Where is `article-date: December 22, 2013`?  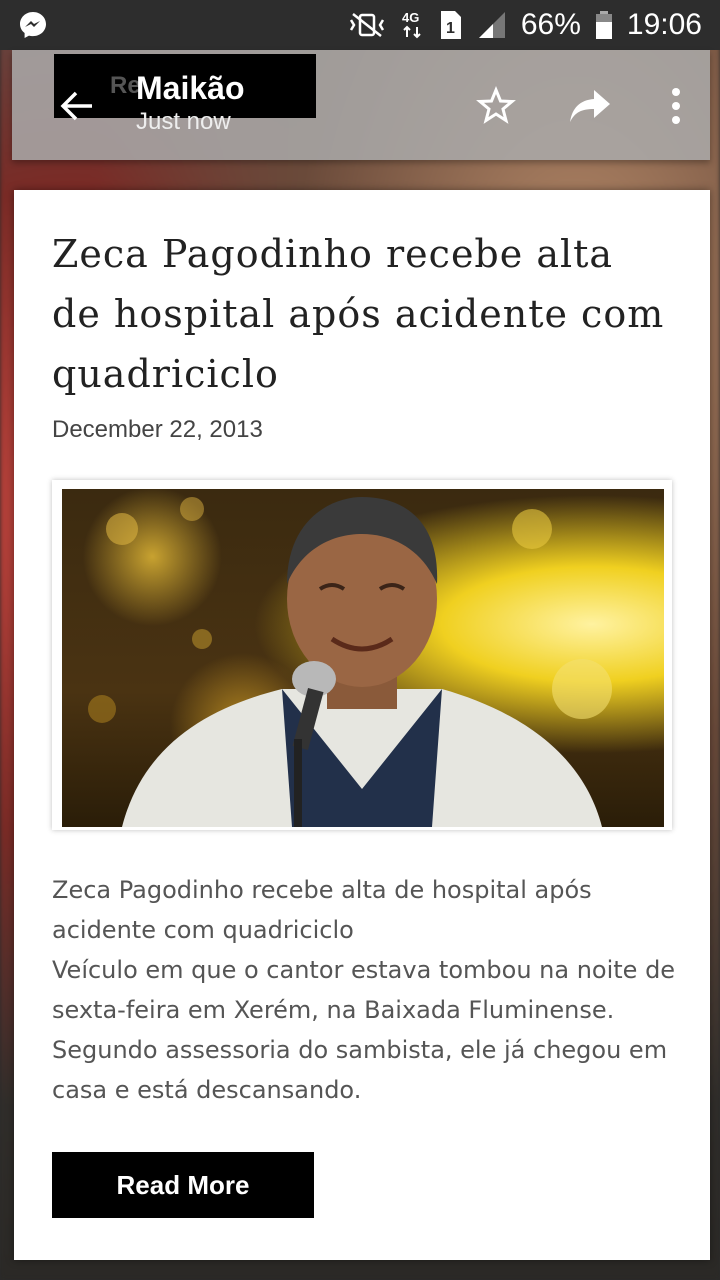 article-date: December 22, 2013 is located at coordinates (157, 429).